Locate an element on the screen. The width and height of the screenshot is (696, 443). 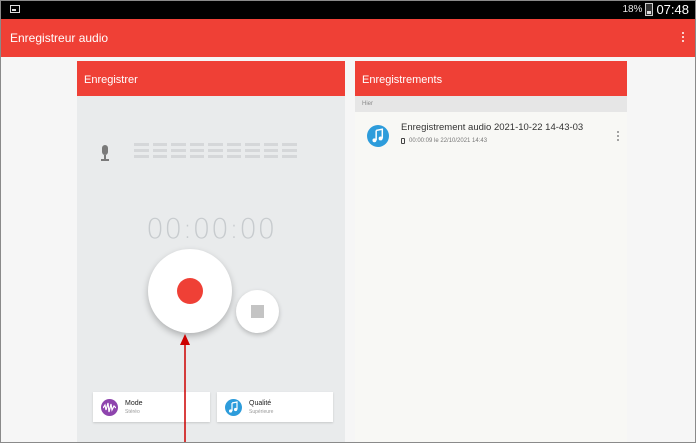
recording-meta: 00:00:09 le 22/10/2021 14:43 is located at coordinates (444, 141).